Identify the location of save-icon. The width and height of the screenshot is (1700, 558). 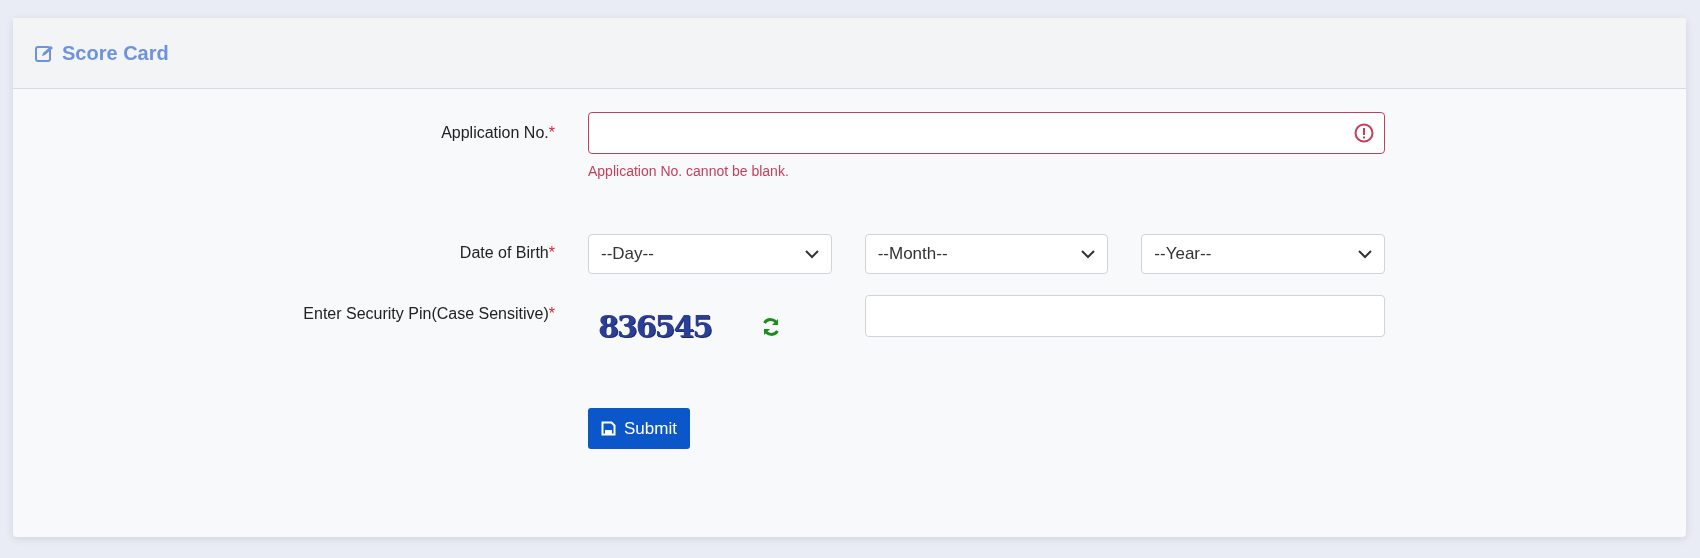
(608, 428).